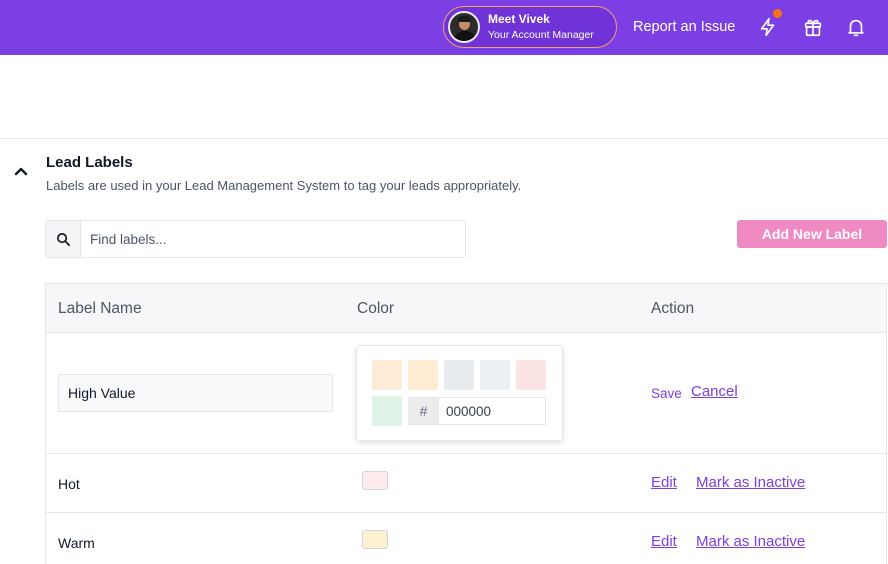 The width and height of the screenshot is (888, 564). Describe the element at coordinates (541, 35) in the screenshot. I see `account-manager-role: Your Account Manager` at that location.